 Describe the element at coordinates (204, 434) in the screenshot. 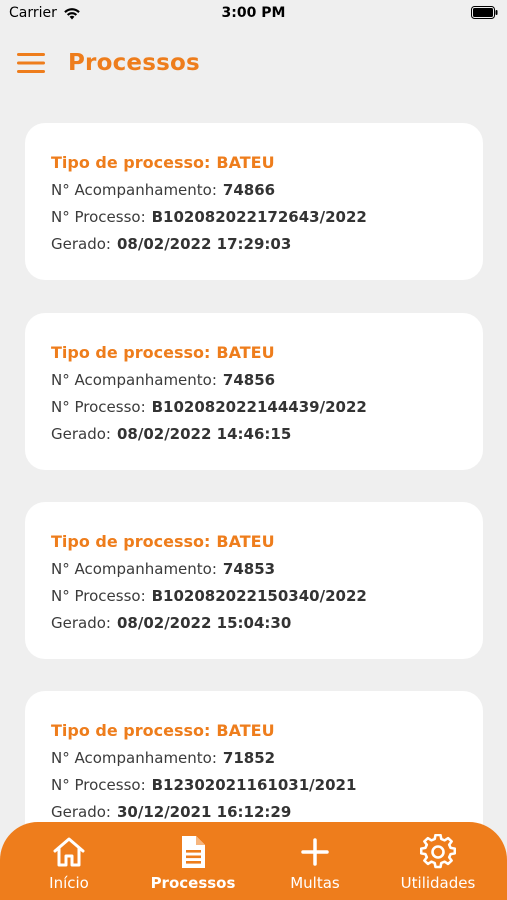

I see `generated-value: 08/02/2022 14:46:15` at that location.